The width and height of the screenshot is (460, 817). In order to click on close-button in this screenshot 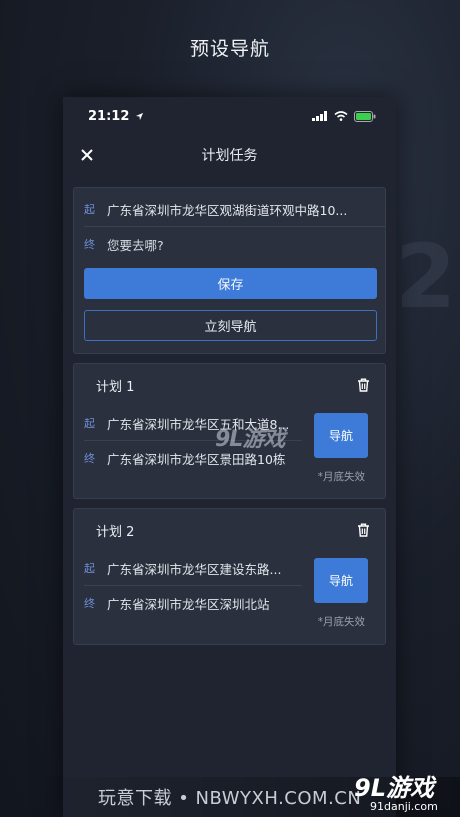, I will do `click(87, 155)`.